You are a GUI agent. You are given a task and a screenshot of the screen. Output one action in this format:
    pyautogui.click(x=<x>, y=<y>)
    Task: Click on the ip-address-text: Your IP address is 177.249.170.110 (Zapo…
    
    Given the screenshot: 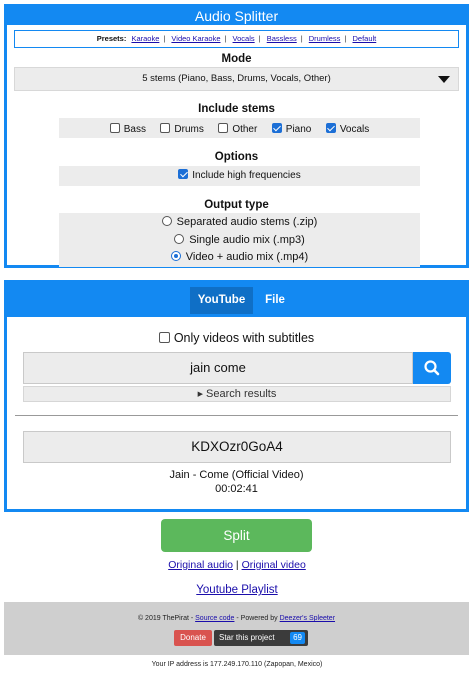 What is the action you would take?
    pyautogui.click(x=237, y=664)
    